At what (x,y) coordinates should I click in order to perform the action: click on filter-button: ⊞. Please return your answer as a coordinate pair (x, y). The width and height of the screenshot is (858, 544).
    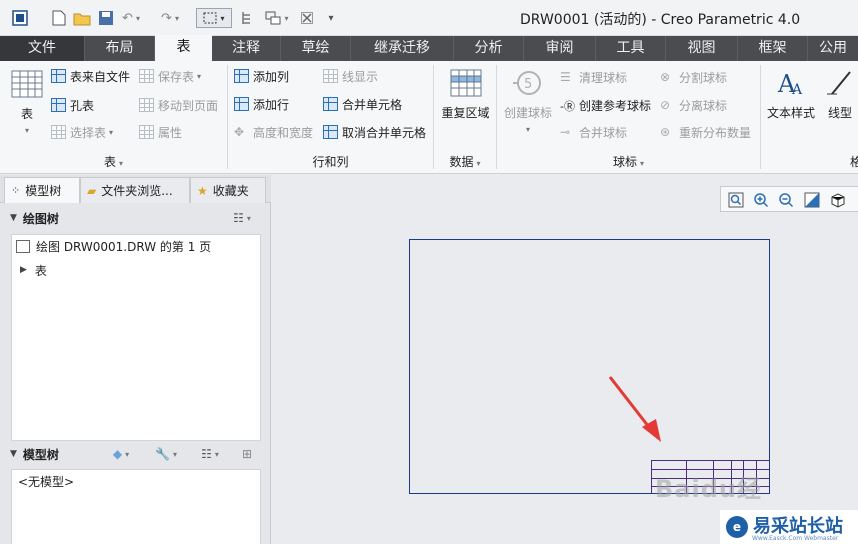
    Looking at the image, I should click on (247, 454).